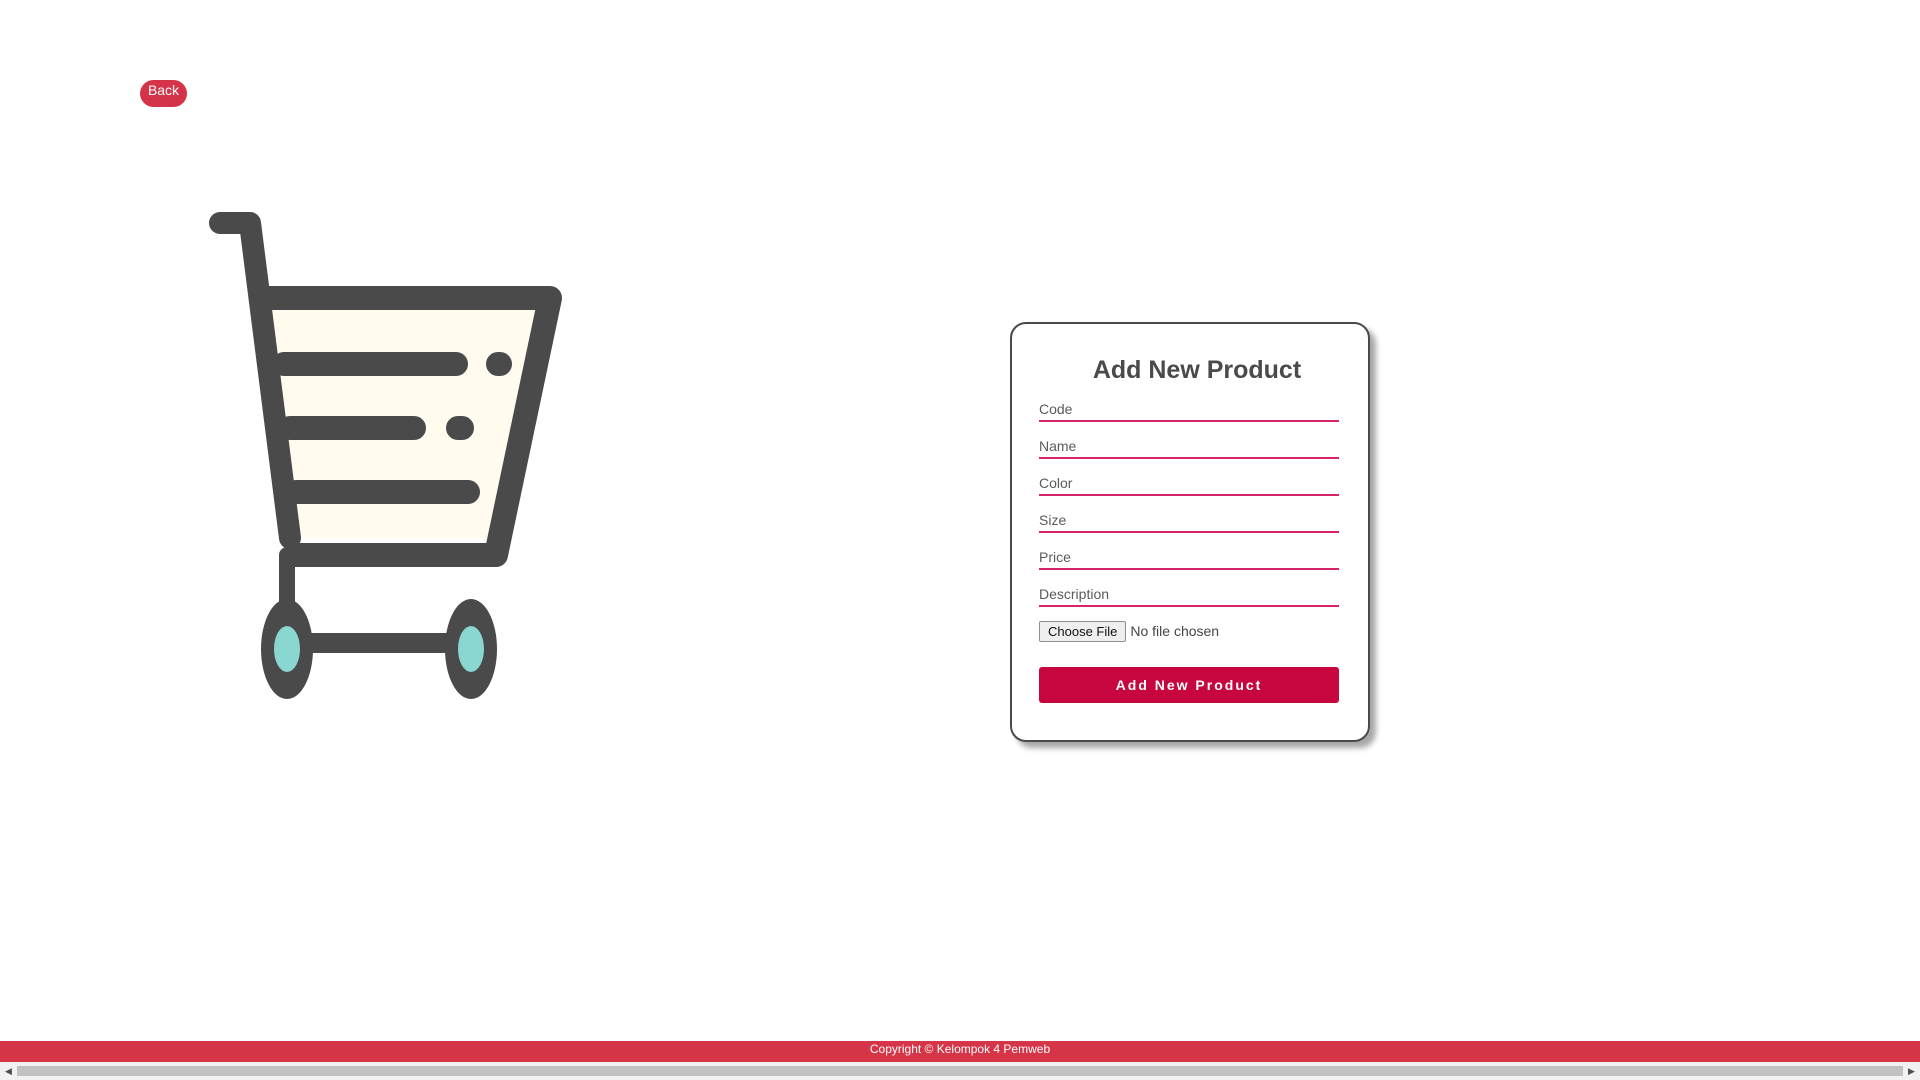 The height and width of the screenshot is (1080, 1920). Describe the element at coordinates (1189, 685) in the screenshot. I see `add-product-button: Add New Product` at that location.